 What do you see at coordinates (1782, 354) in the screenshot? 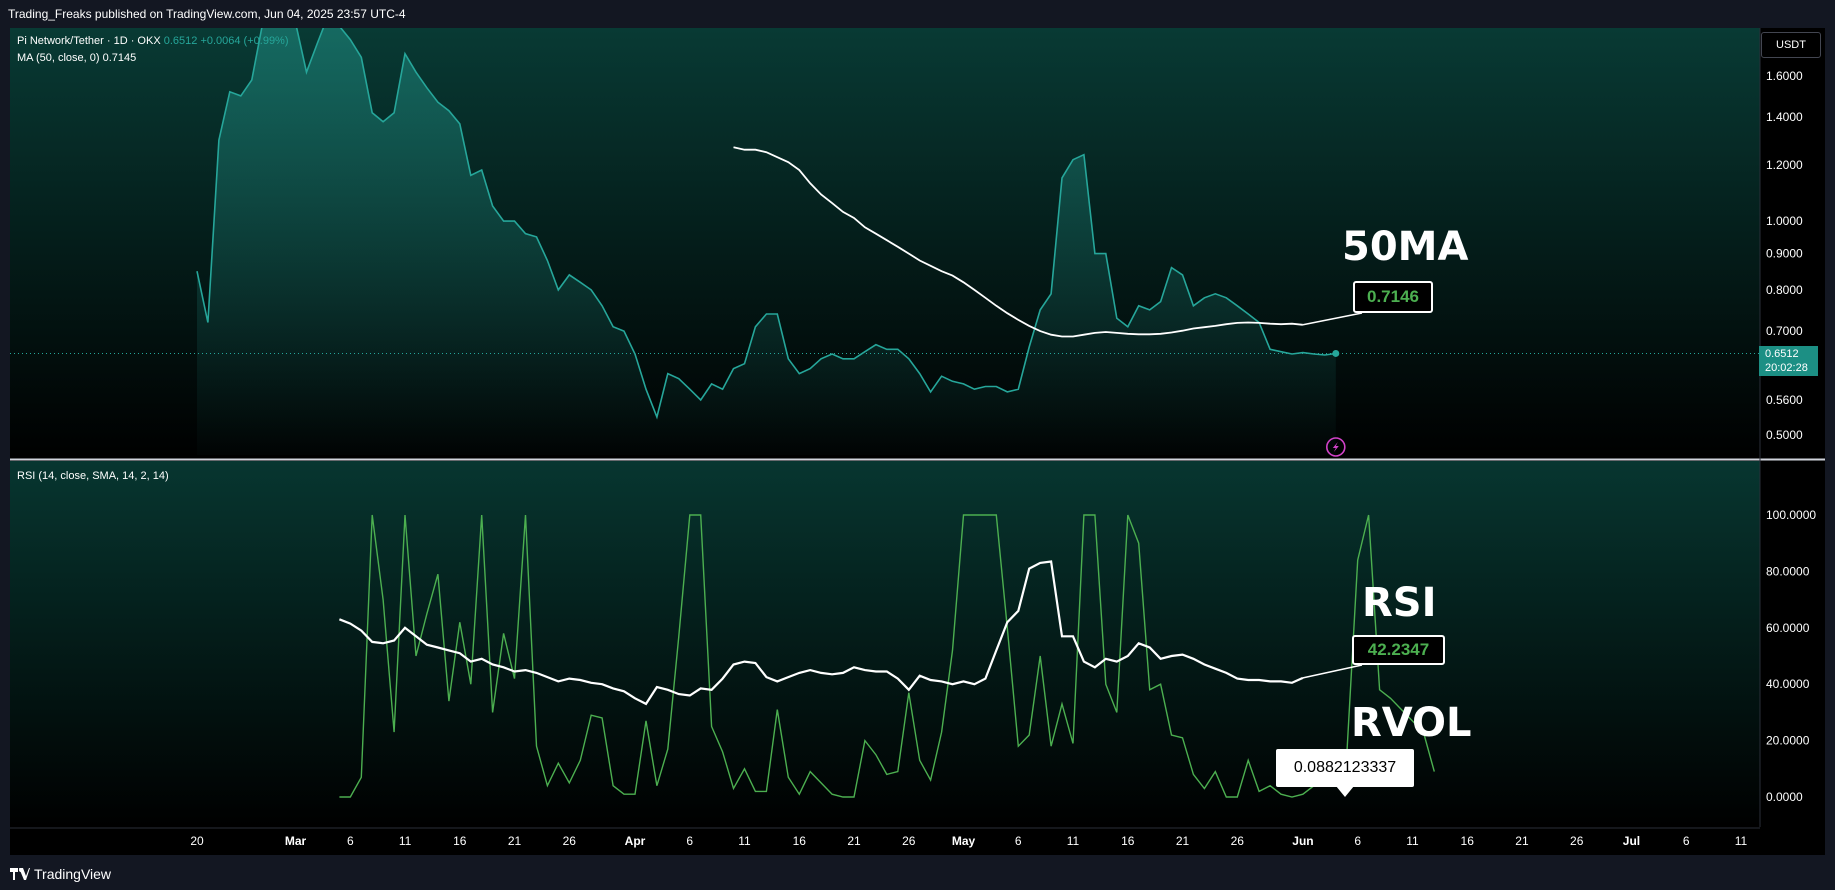
I see `last-price-value: 0.6512` at bounding box center [1782, 354].